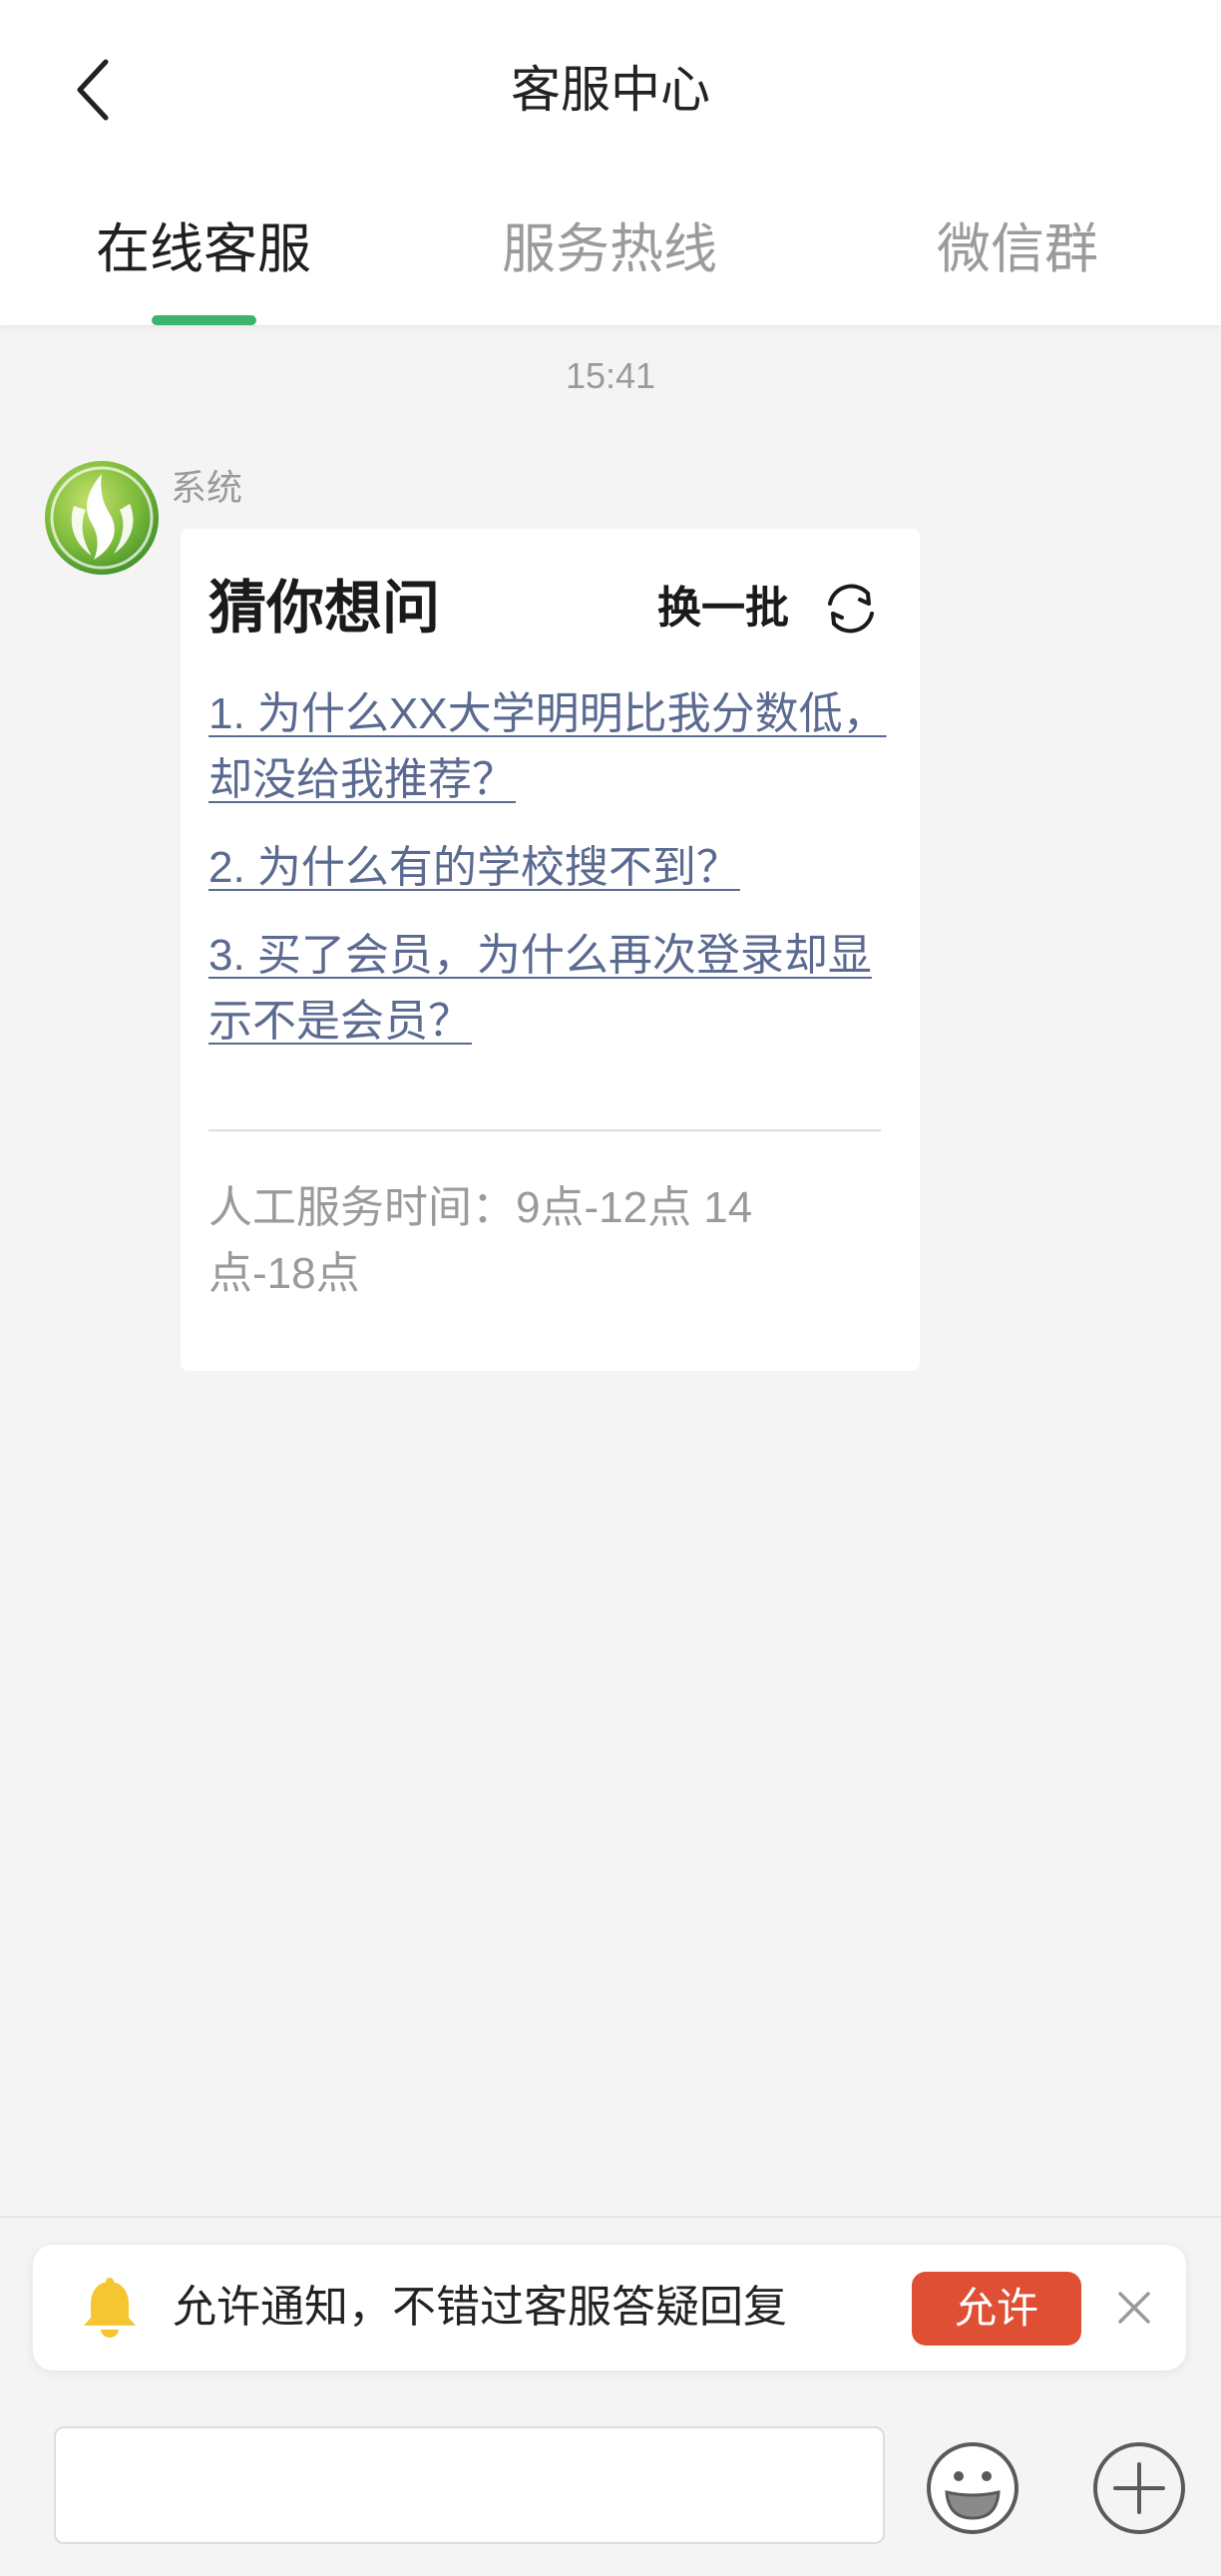  What do you see at coordinates (481, 1240) in the screenshot?
I see `service-hours: 人工服务时间：9点-12点 14点-18点` at bounding box center [481, 1240].